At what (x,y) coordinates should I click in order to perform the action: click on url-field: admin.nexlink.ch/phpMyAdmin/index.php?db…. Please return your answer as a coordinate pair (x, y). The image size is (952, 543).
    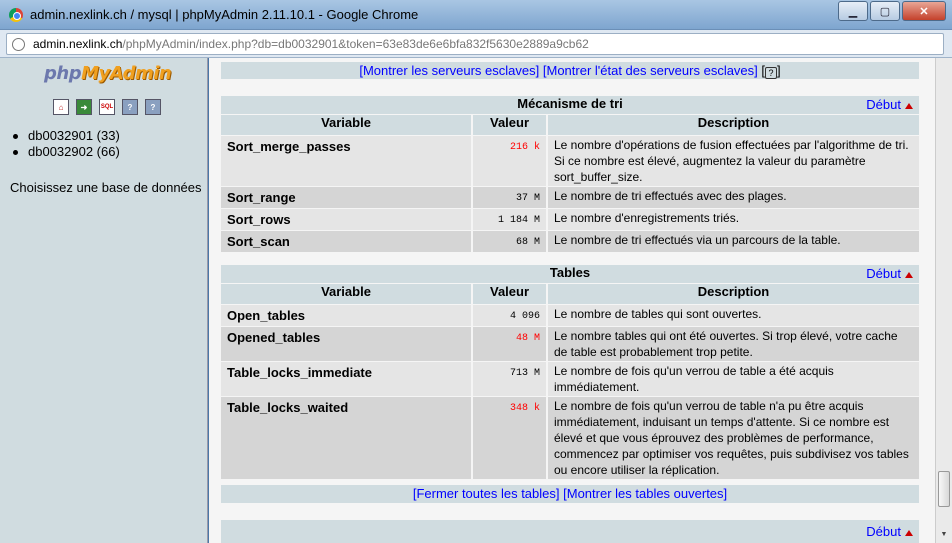
    Looking at the image, I should click on (475, 44).